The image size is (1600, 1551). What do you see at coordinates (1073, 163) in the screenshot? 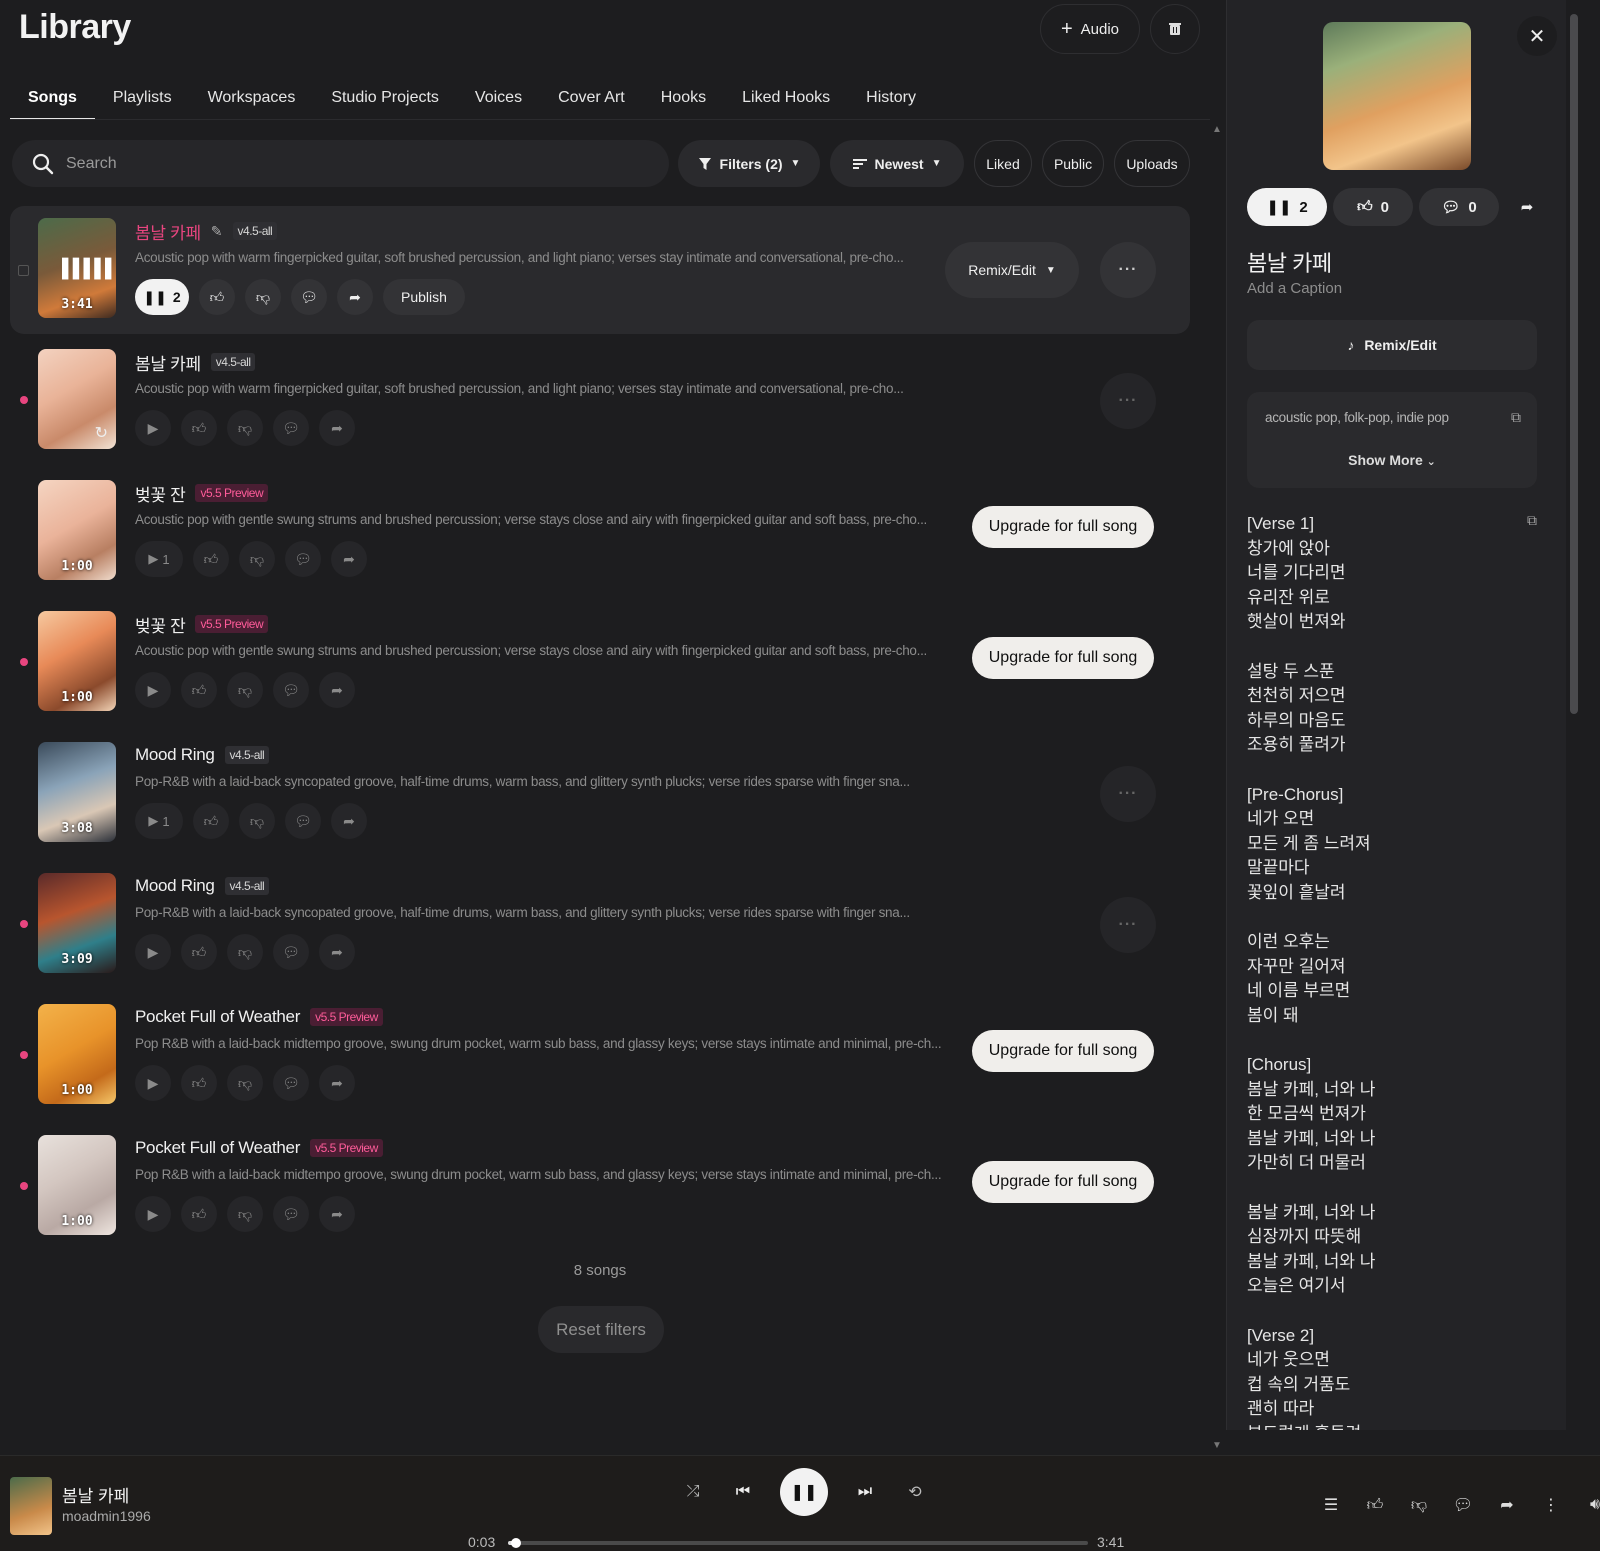
I see `public-filter-chip: Public` at bounding box center [1073, 163].